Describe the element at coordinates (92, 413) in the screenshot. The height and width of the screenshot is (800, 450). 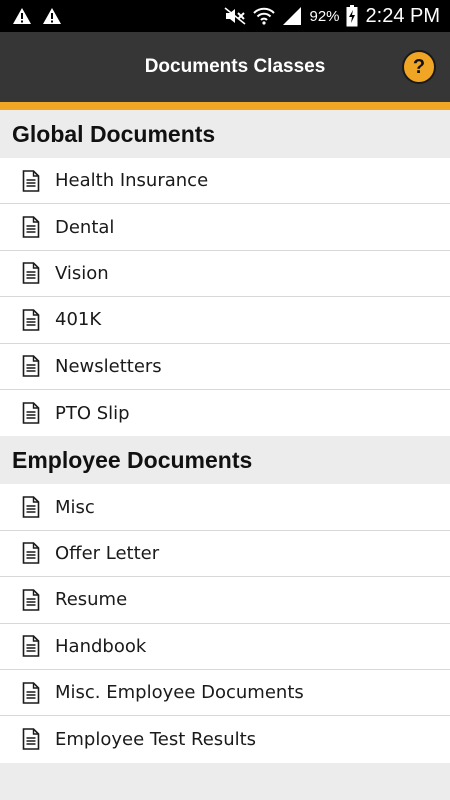
I see `list-item-label: PTO Slip` at that location.